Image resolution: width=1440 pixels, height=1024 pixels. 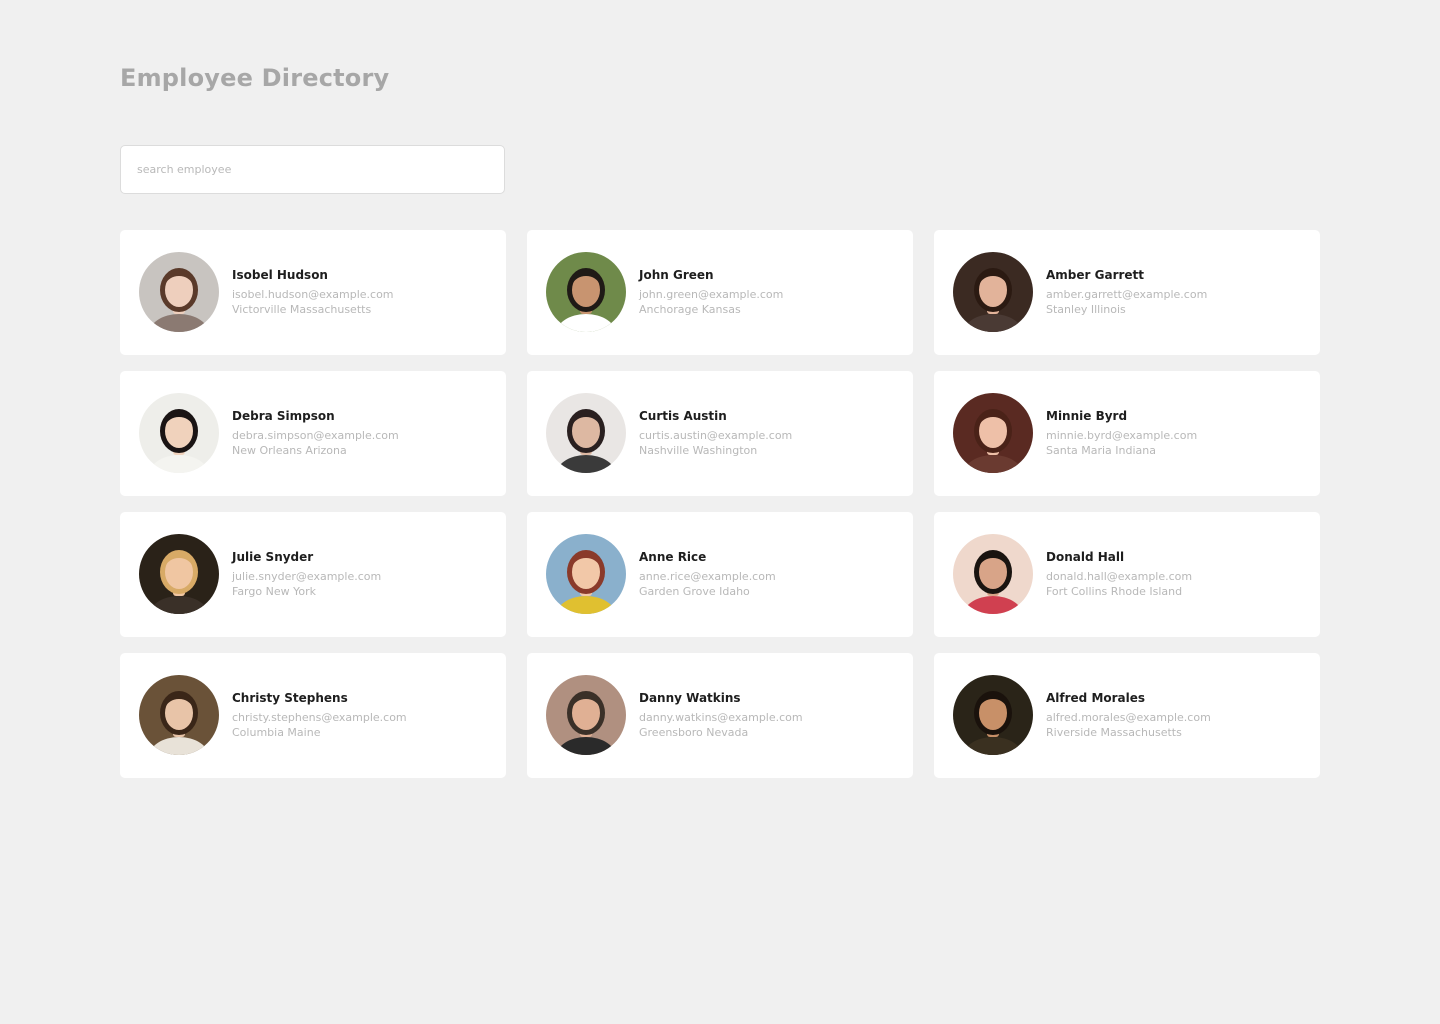 What do you see at coordinates (694, 732) in the screenshot?
I see `employee-location: Greensboro Nevada` at bounding box center [694, 732].